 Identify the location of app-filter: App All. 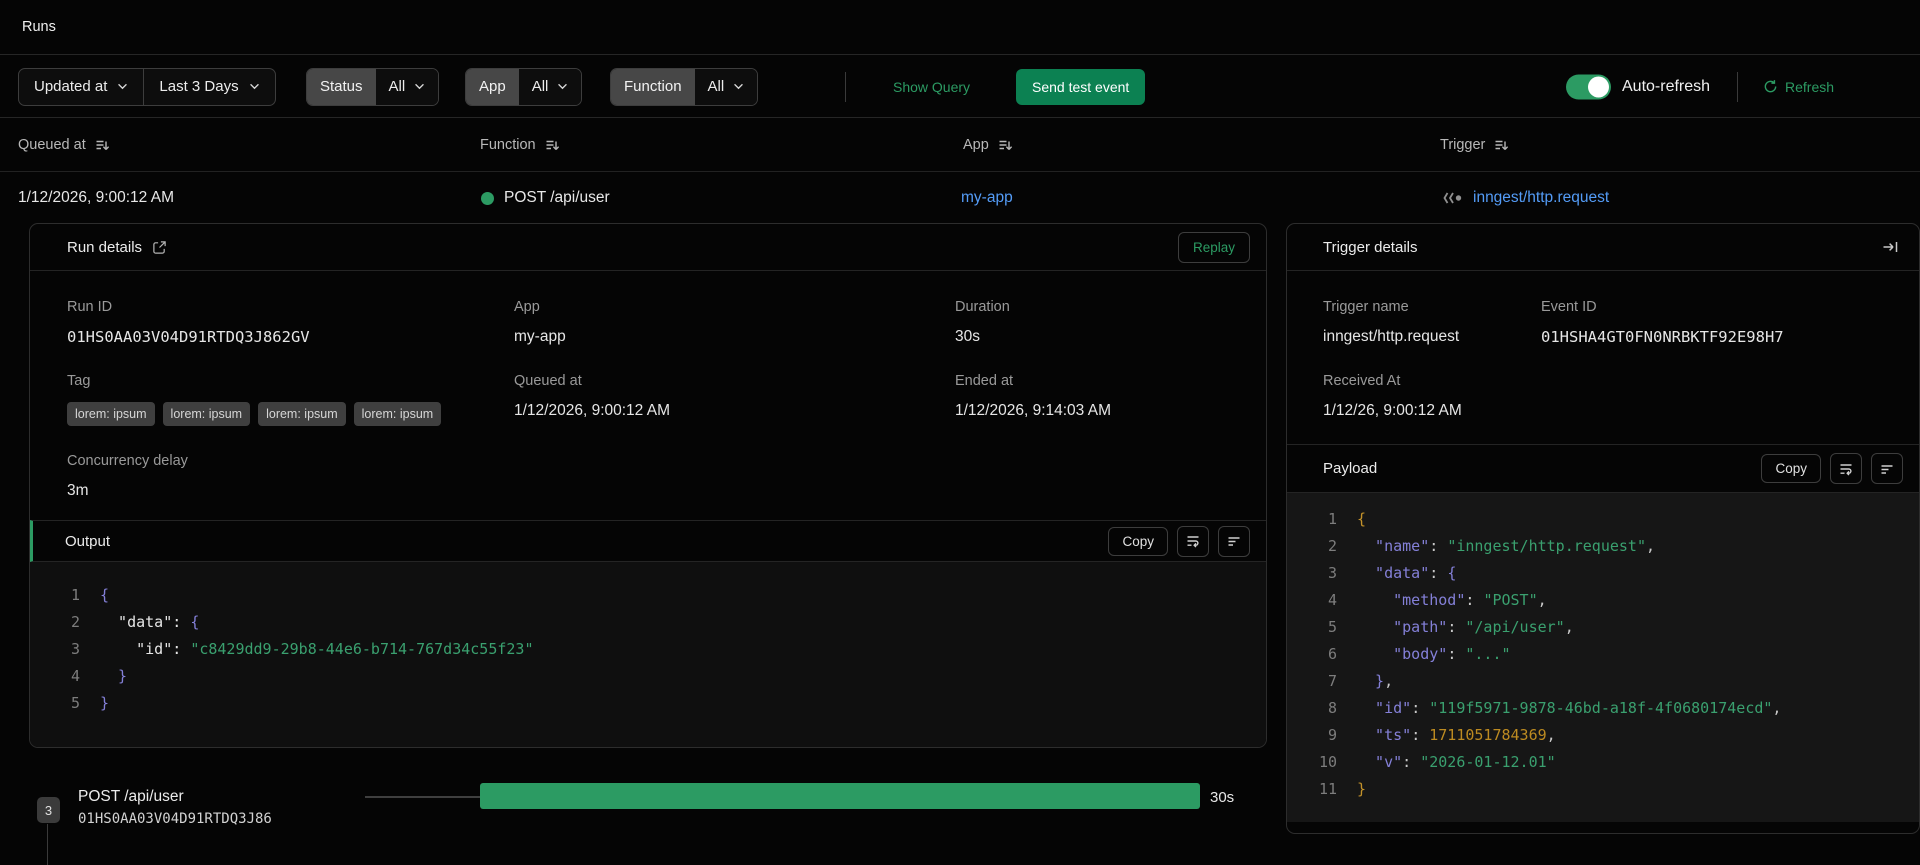
(524, 86).